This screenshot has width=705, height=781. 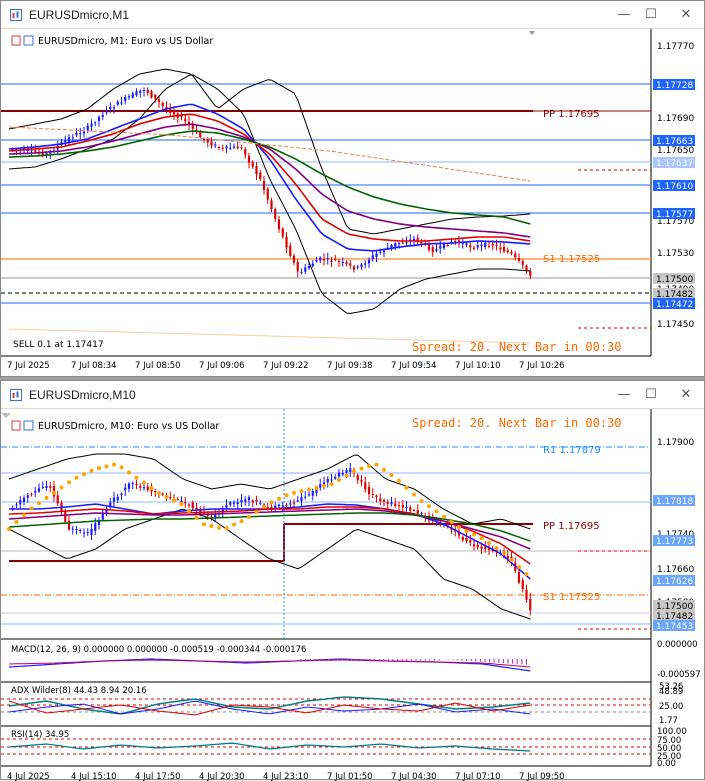 What do you see at coordinates (478, 366) in the screenshot?
I see `time-label: 7 Jul 10:10` at bounding box center [478, 366].